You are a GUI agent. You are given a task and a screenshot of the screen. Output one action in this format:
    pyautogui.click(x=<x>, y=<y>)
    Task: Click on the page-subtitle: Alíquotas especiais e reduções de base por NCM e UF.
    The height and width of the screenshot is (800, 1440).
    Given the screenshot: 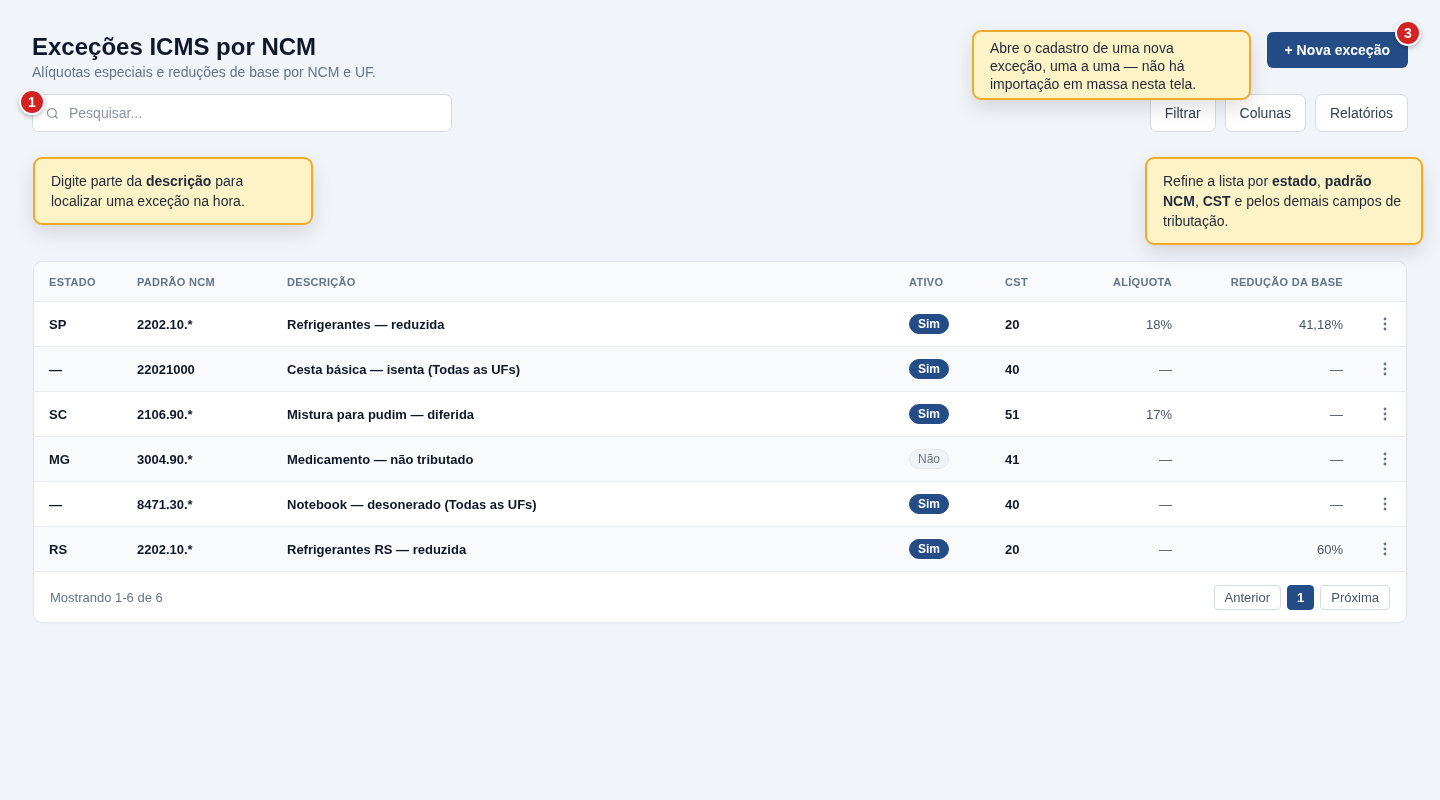 What is the action you would take?
    pyautogui.click(x=204, y=72)
    